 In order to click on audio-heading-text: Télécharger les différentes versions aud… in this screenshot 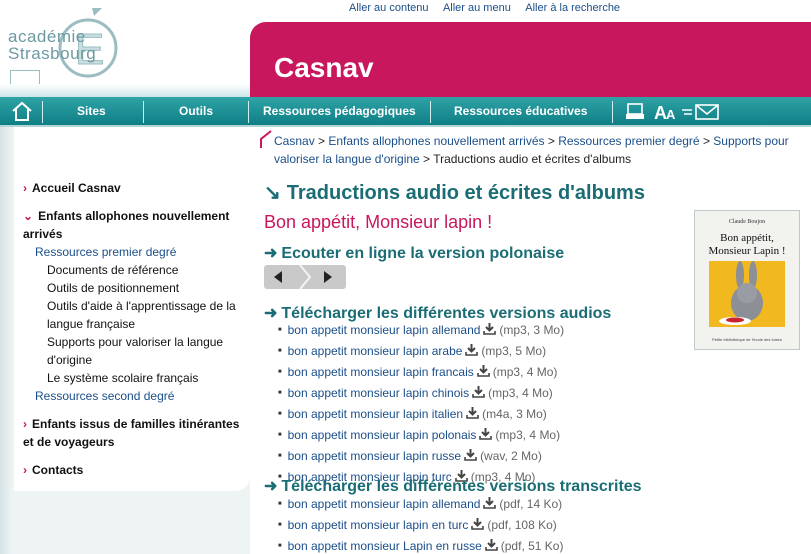, I will do `click(446, 313)`.